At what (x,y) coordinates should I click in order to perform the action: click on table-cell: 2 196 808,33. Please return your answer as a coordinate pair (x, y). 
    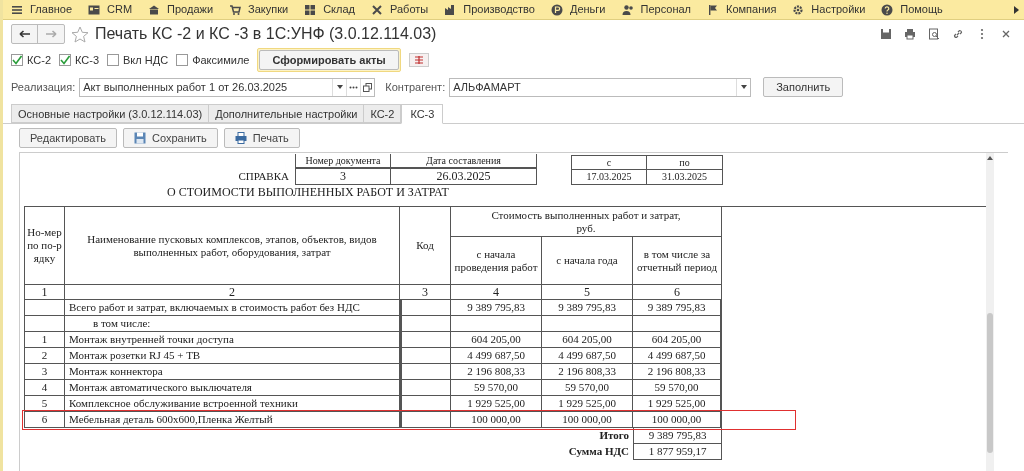
    Looking at the image, I should click on (677, 372).